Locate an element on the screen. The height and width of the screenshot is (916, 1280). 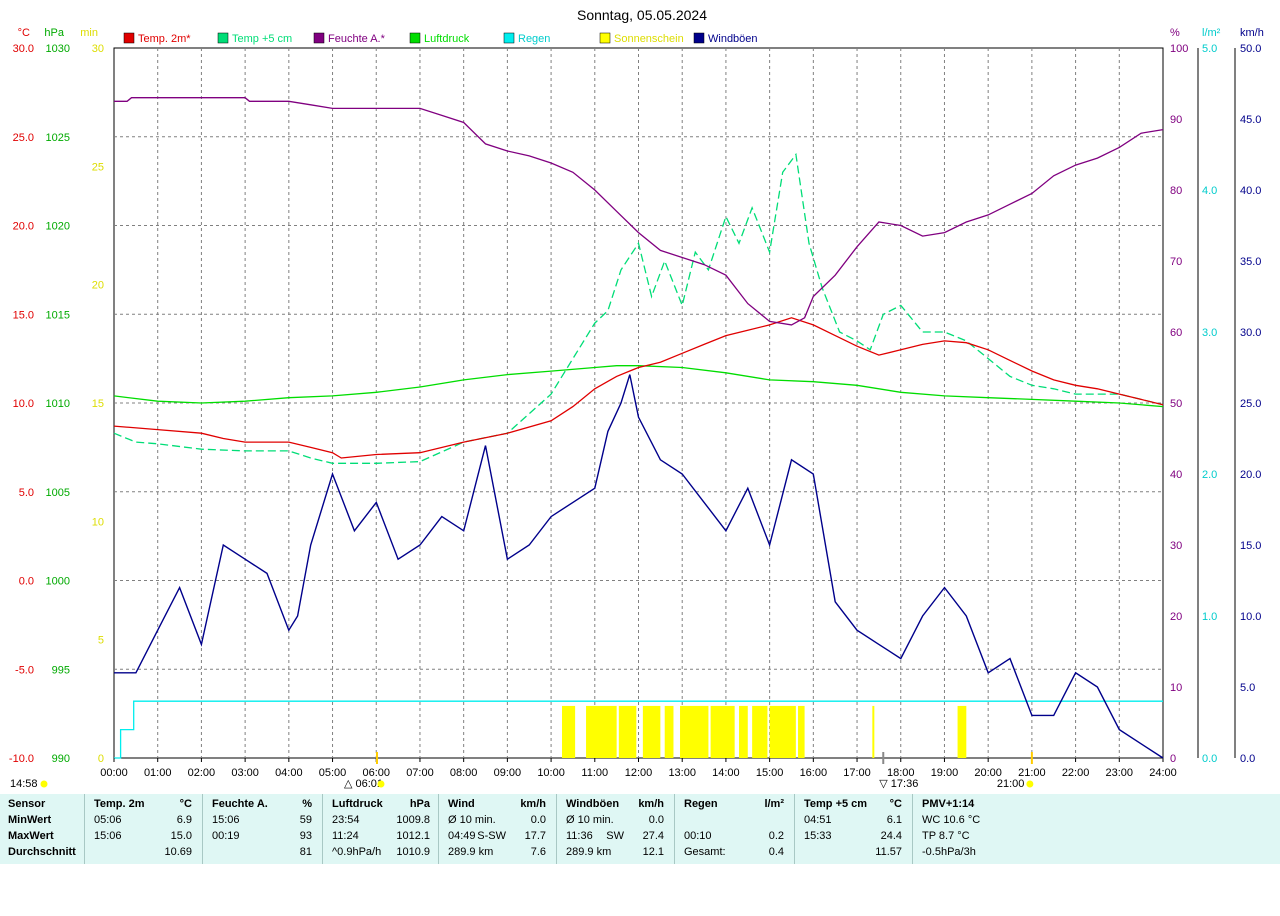
left-axis-tick: 1025 is located at coordinates (58, 138).